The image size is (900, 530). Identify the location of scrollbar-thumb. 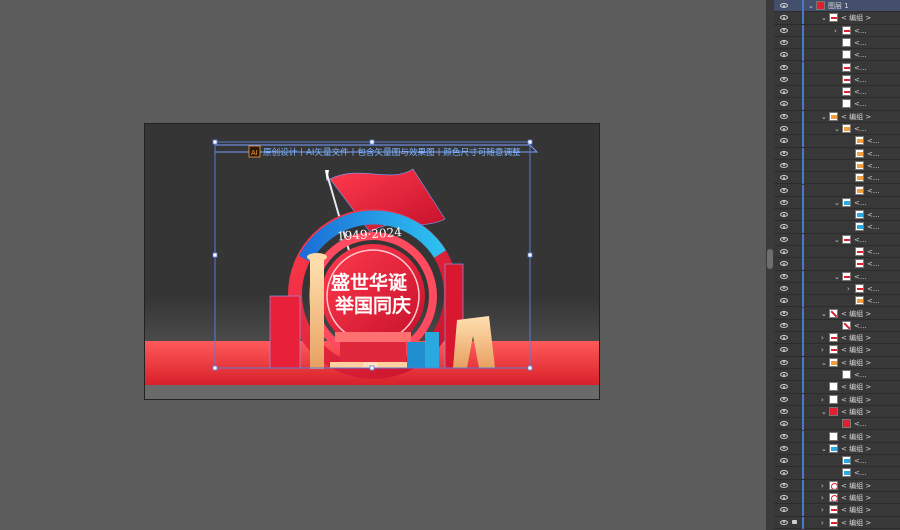
(770, 259).